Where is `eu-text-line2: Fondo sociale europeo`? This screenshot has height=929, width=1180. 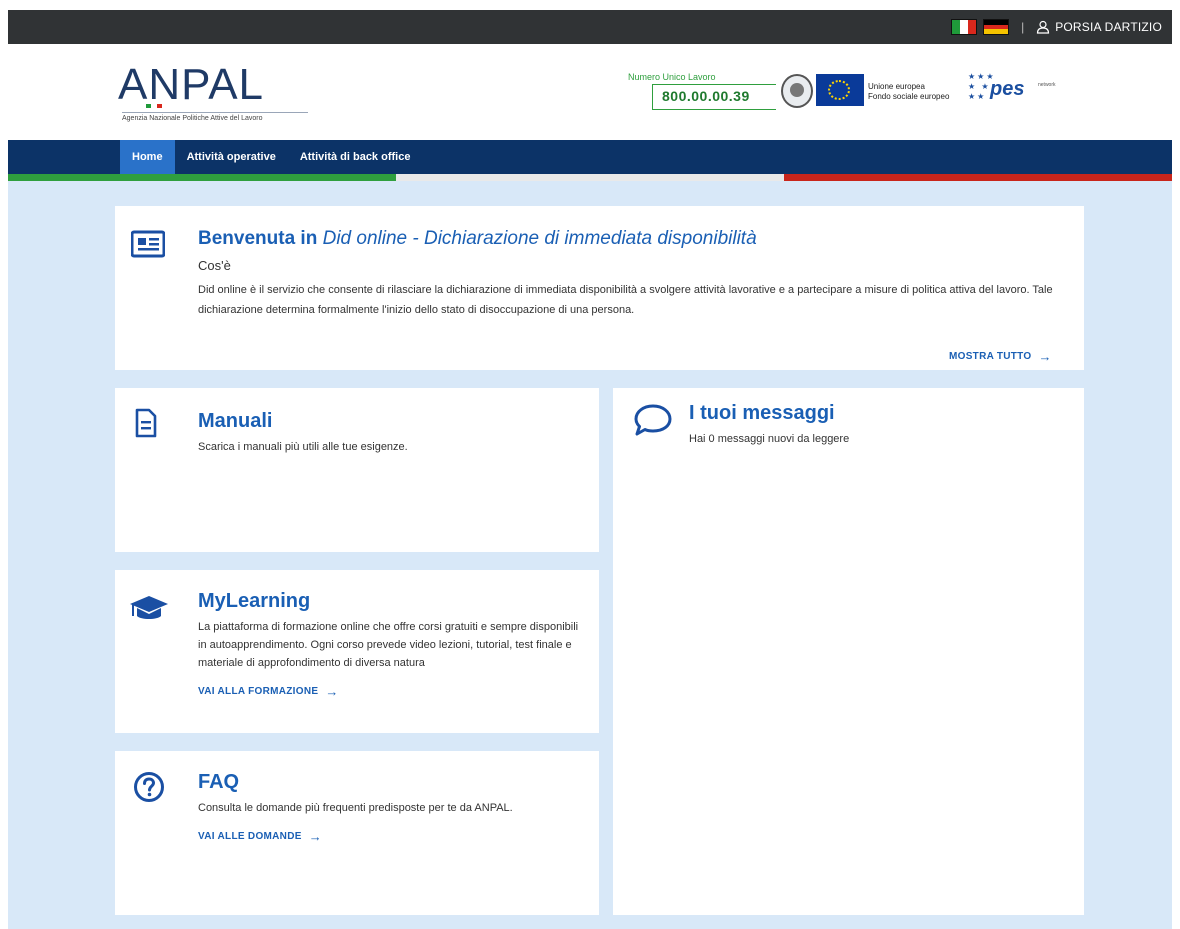 eu-text-line2: Fondo sociale europeo is located at coordinates (909, 96).